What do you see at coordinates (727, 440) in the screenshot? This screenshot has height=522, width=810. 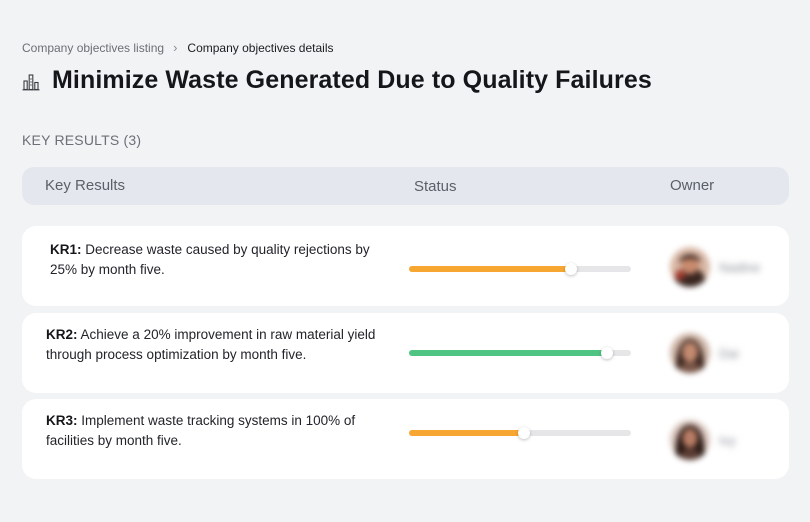 I see `owner-name: Ivy` at bounding box center [727, 440].